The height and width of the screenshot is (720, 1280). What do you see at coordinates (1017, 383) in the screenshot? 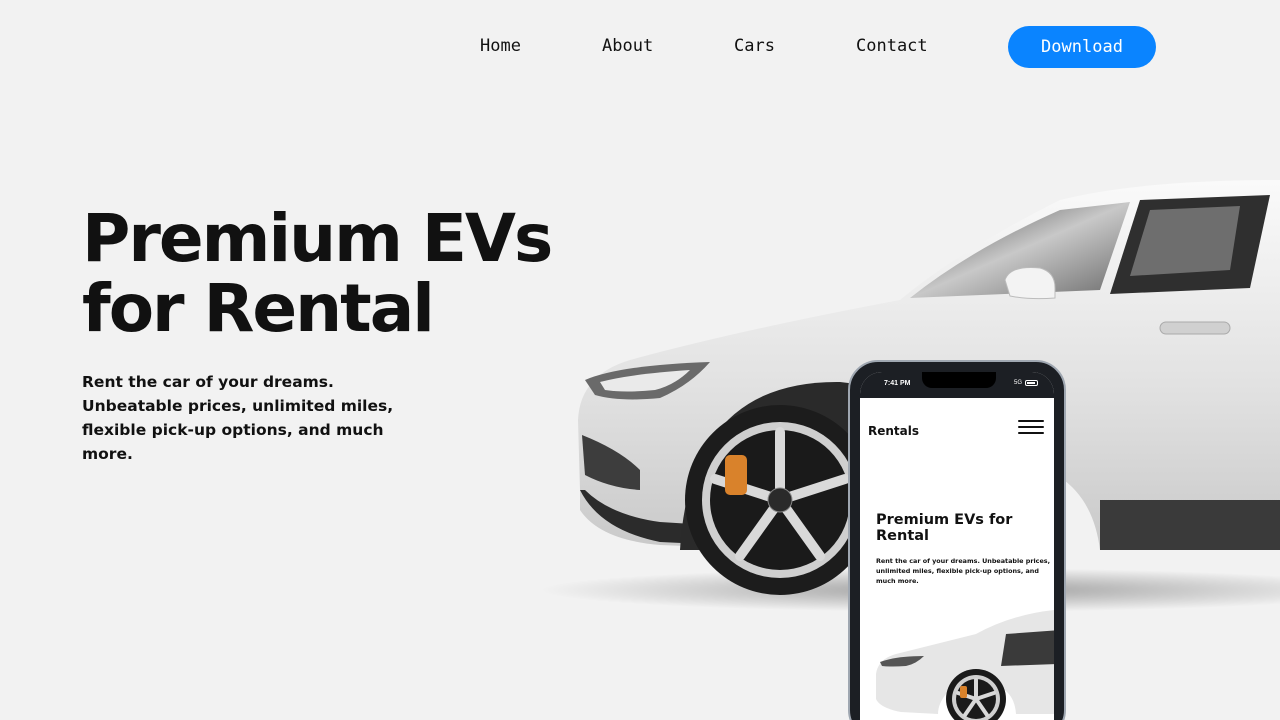
I see `signal-label: 5G` at bounding box center [1017, 383].